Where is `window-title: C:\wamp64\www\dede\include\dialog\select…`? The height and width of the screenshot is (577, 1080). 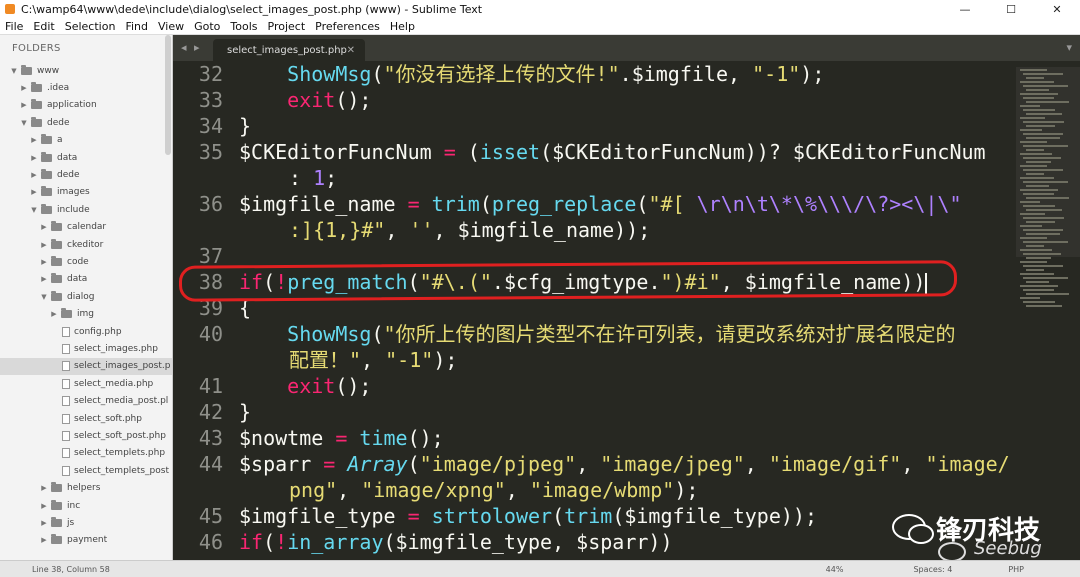 window-title: C:\wamp64\www\dede\include\dialog\select… is located at coordinates (252, 9).